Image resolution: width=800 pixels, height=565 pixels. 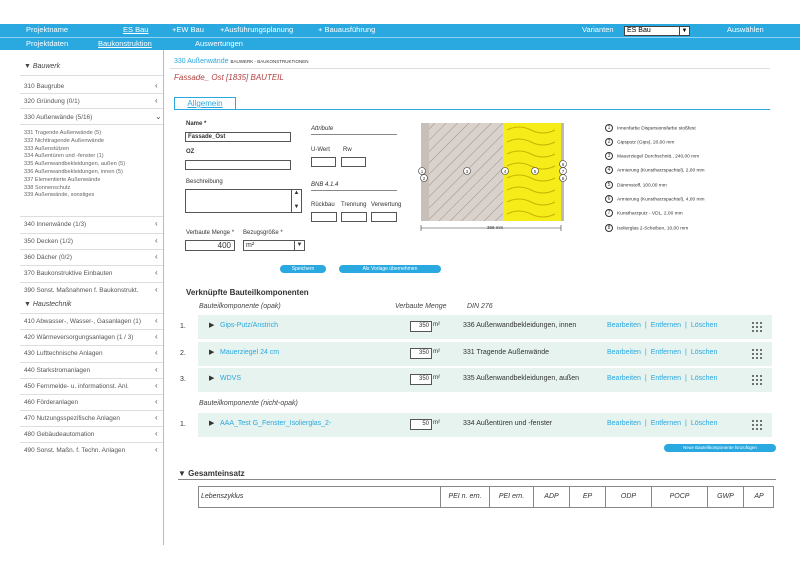 What do you see at coordinates (551, 497) in the screenshot?
I see `column-header: ADP` at bounding box center [551, 497].